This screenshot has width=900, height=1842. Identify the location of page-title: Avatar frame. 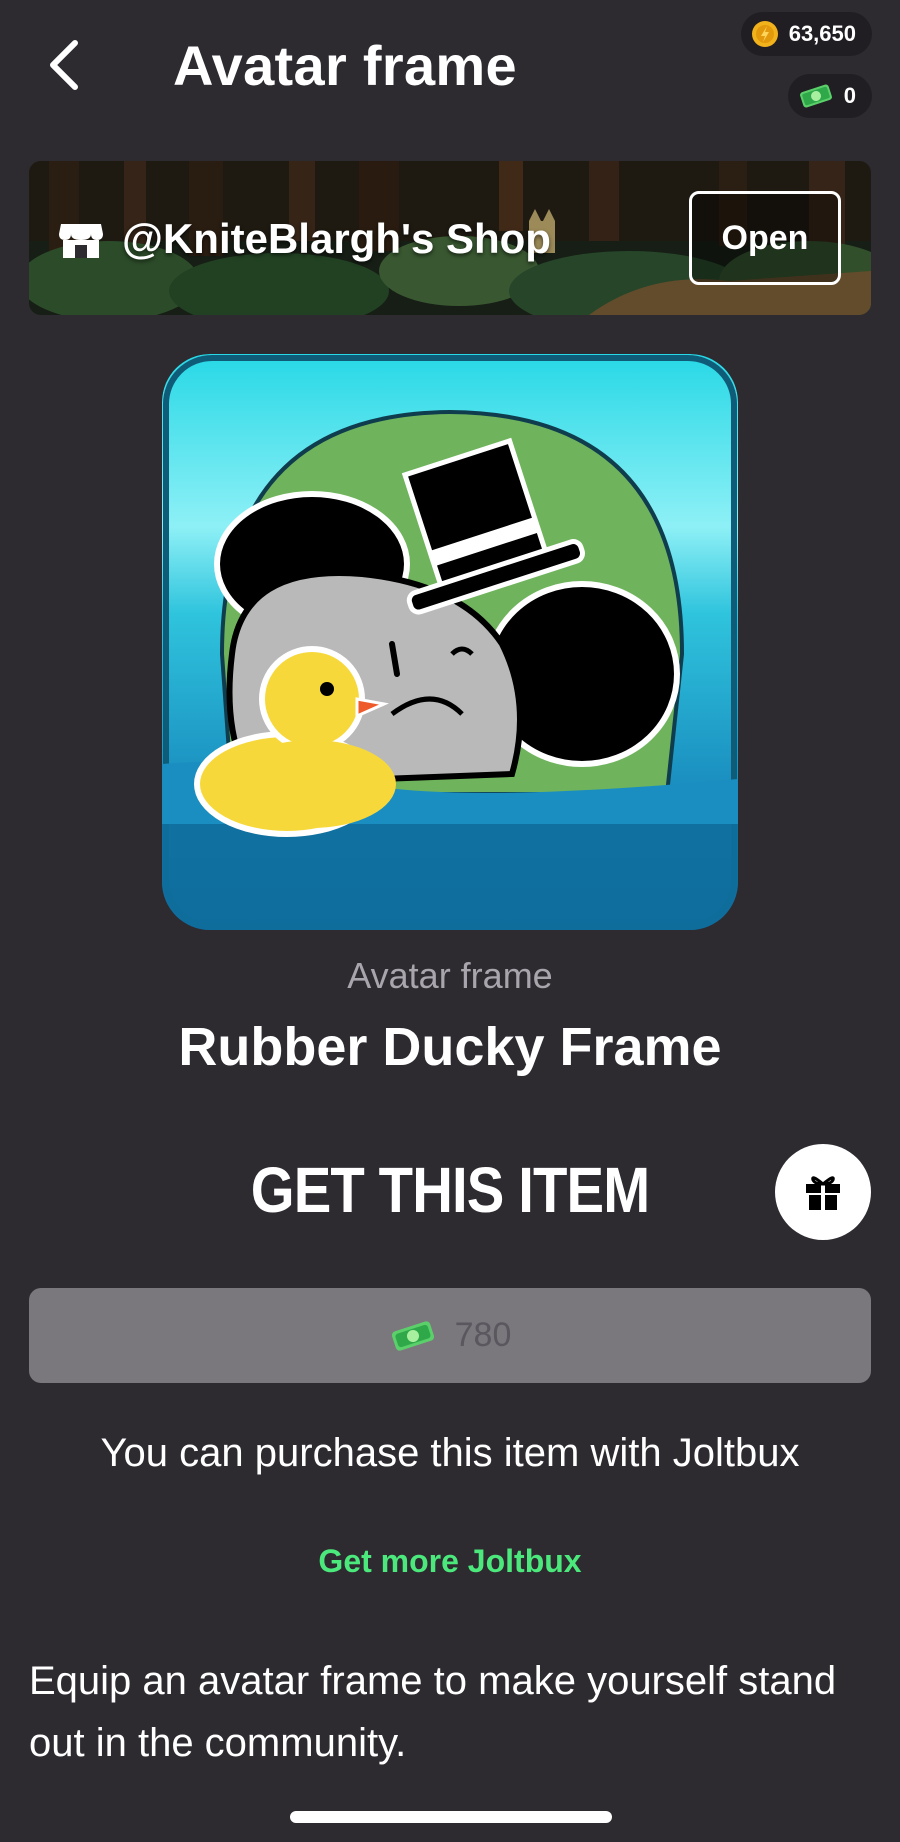
(345, 65).